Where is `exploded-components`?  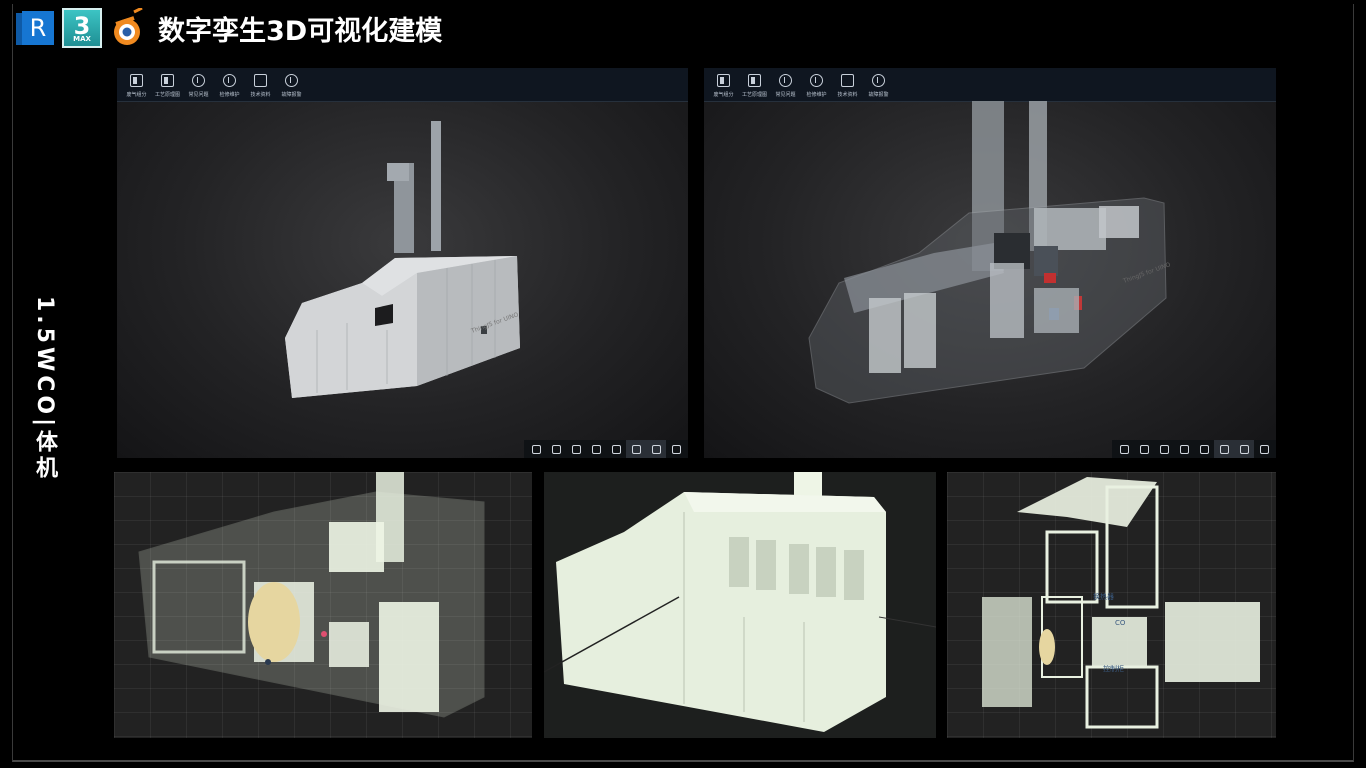
exploded-components is located at coordinates (1121, 603).